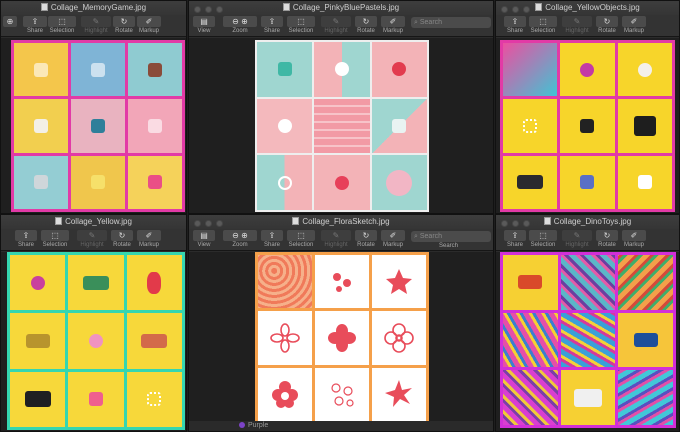 The image size is (680, 432). I want to click on zoom-in-button: ⊕, so click(10, 22).